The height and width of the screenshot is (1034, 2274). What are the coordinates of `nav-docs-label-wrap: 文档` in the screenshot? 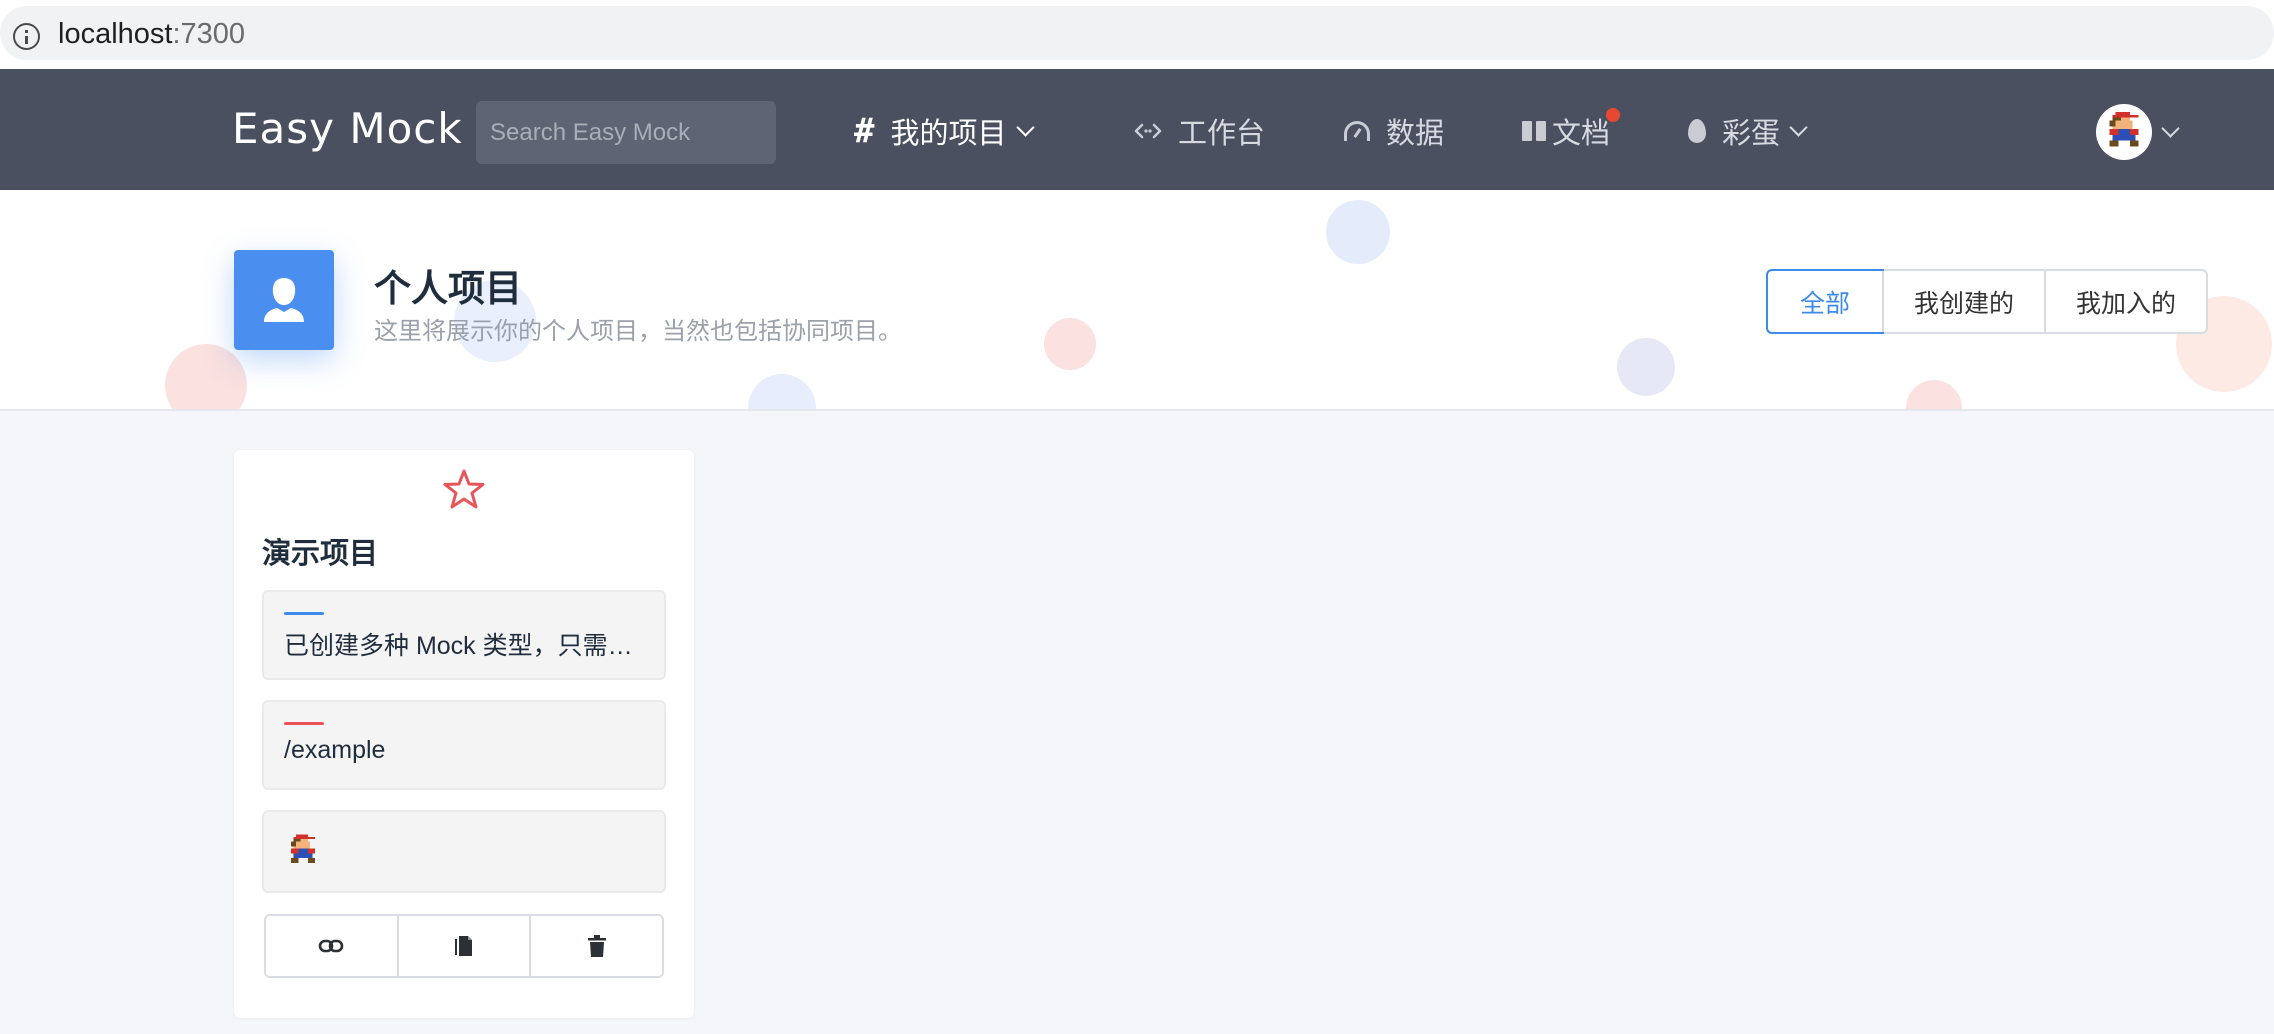 It's located at (1587, 129).